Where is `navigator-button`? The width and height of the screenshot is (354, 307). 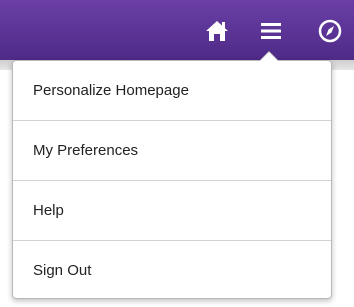 navigator-button is located at coordinates (330, 31).